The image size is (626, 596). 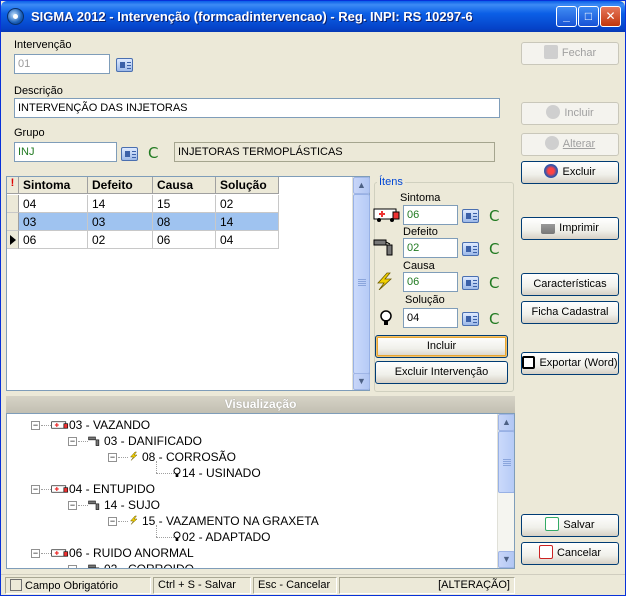 I want to click on tree-node-causa: 08 - CORROSÃO, so click(x=182, y=457).